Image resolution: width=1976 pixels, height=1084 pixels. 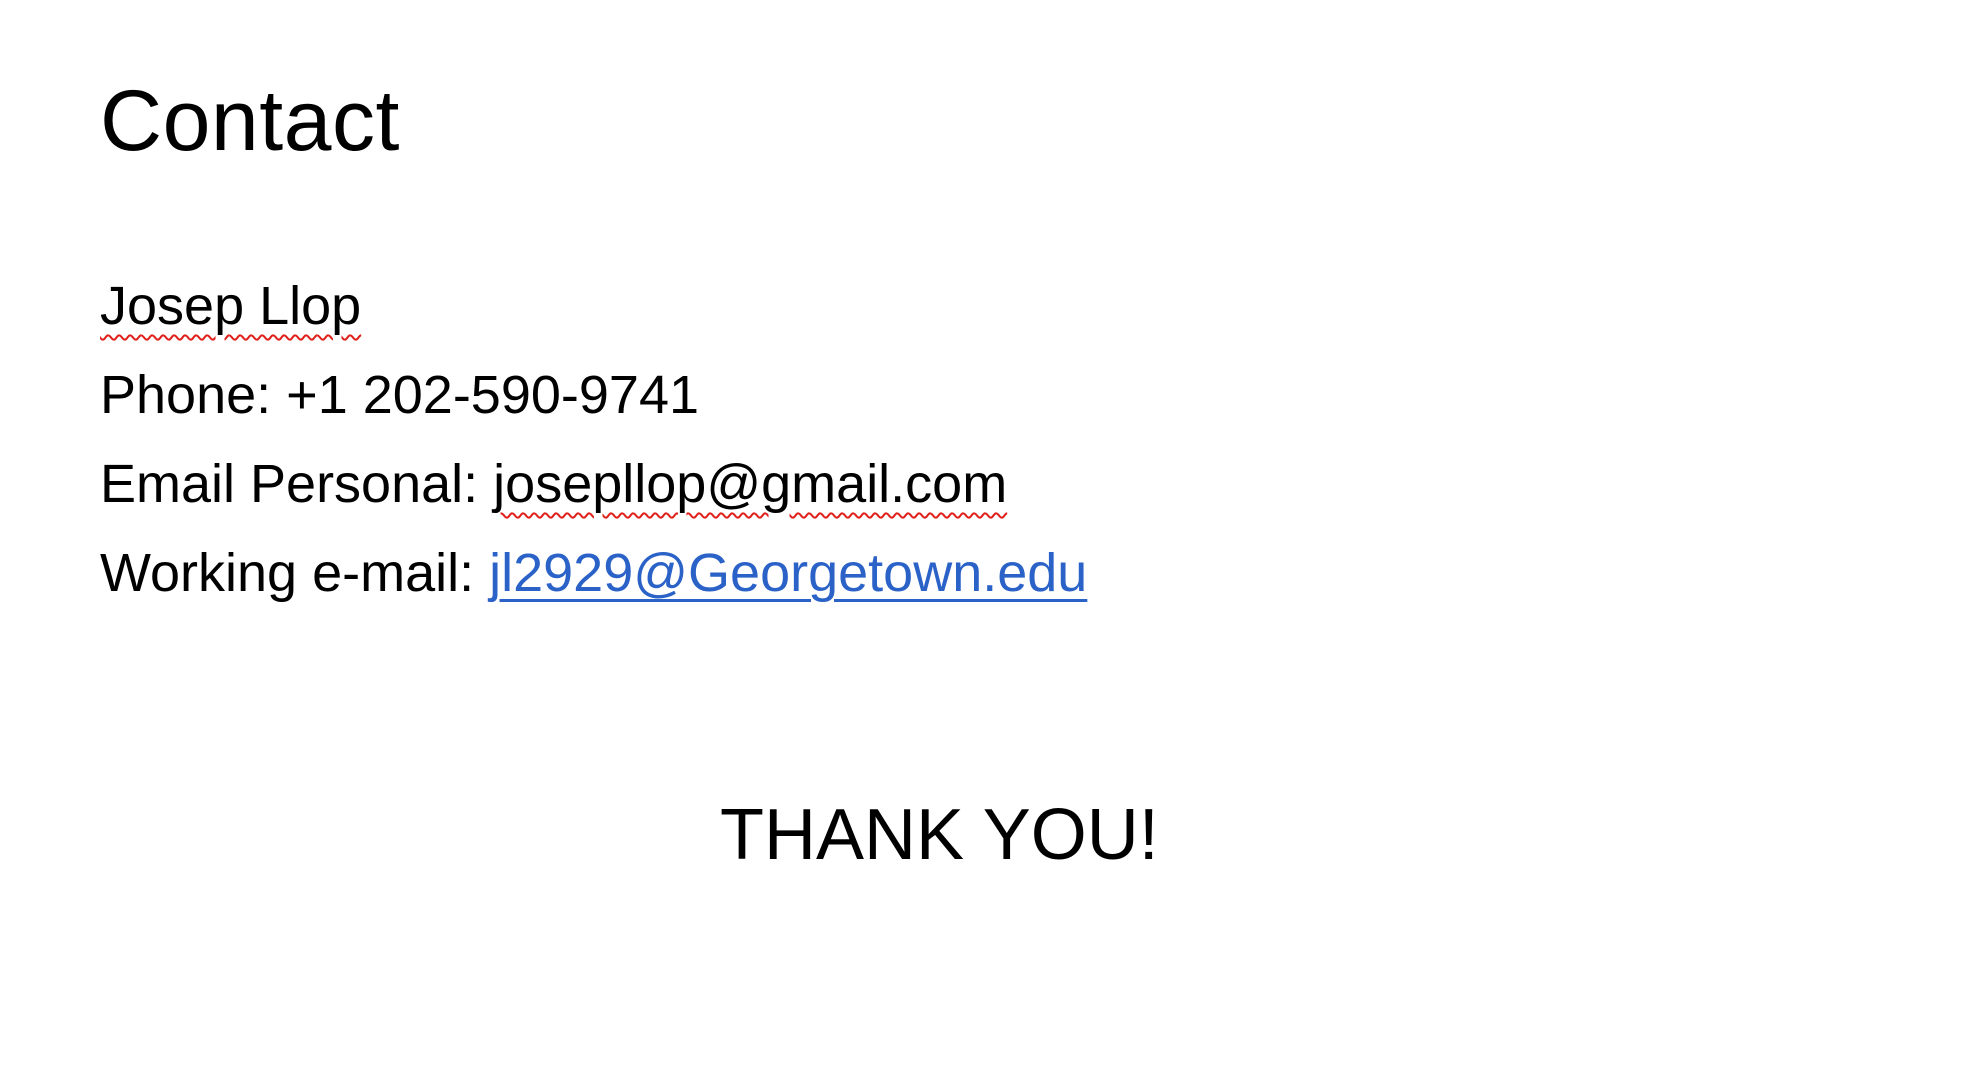 What do you see at coordinates (939, 835) in the screenshot?
I see `thank-you-text: THANK YOU!` at bounding box center [939, 835].